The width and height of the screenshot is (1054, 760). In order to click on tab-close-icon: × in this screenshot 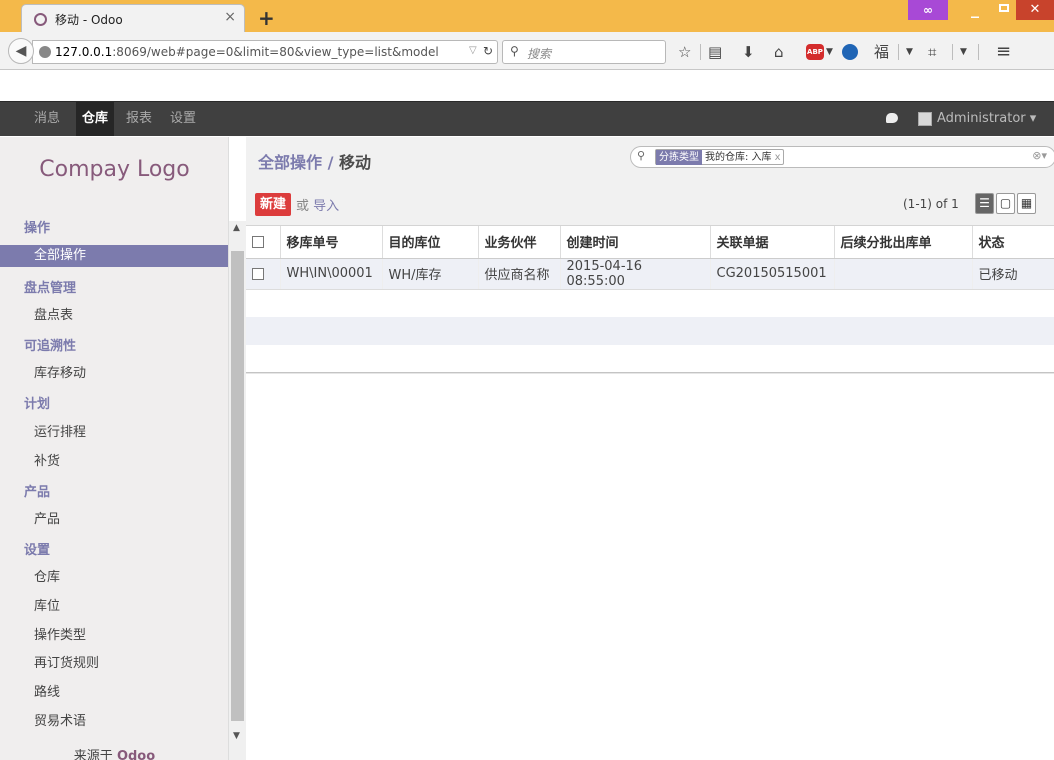, I will do `click(230, 17)`.